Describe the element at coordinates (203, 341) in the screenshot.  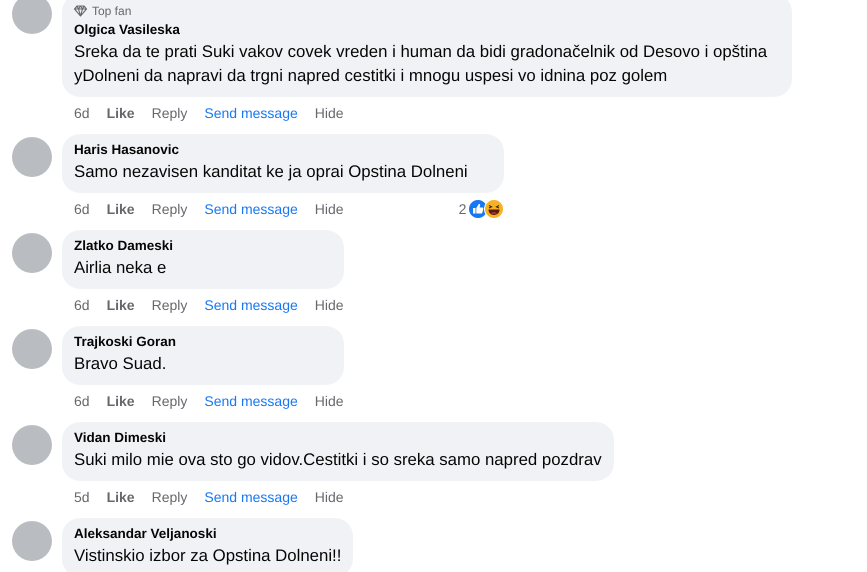
I see `author-name: Trajkoski Goran` at that location.